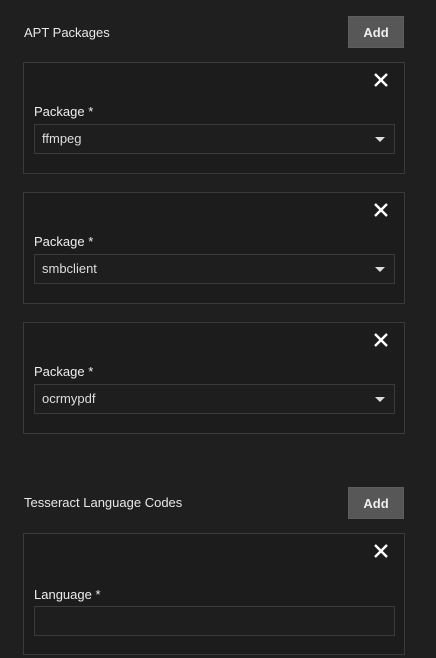  Describe the element at coordinates (214, 118) in the screenshot. I see `apt-package-card: Package * ffmpeg` at that location.